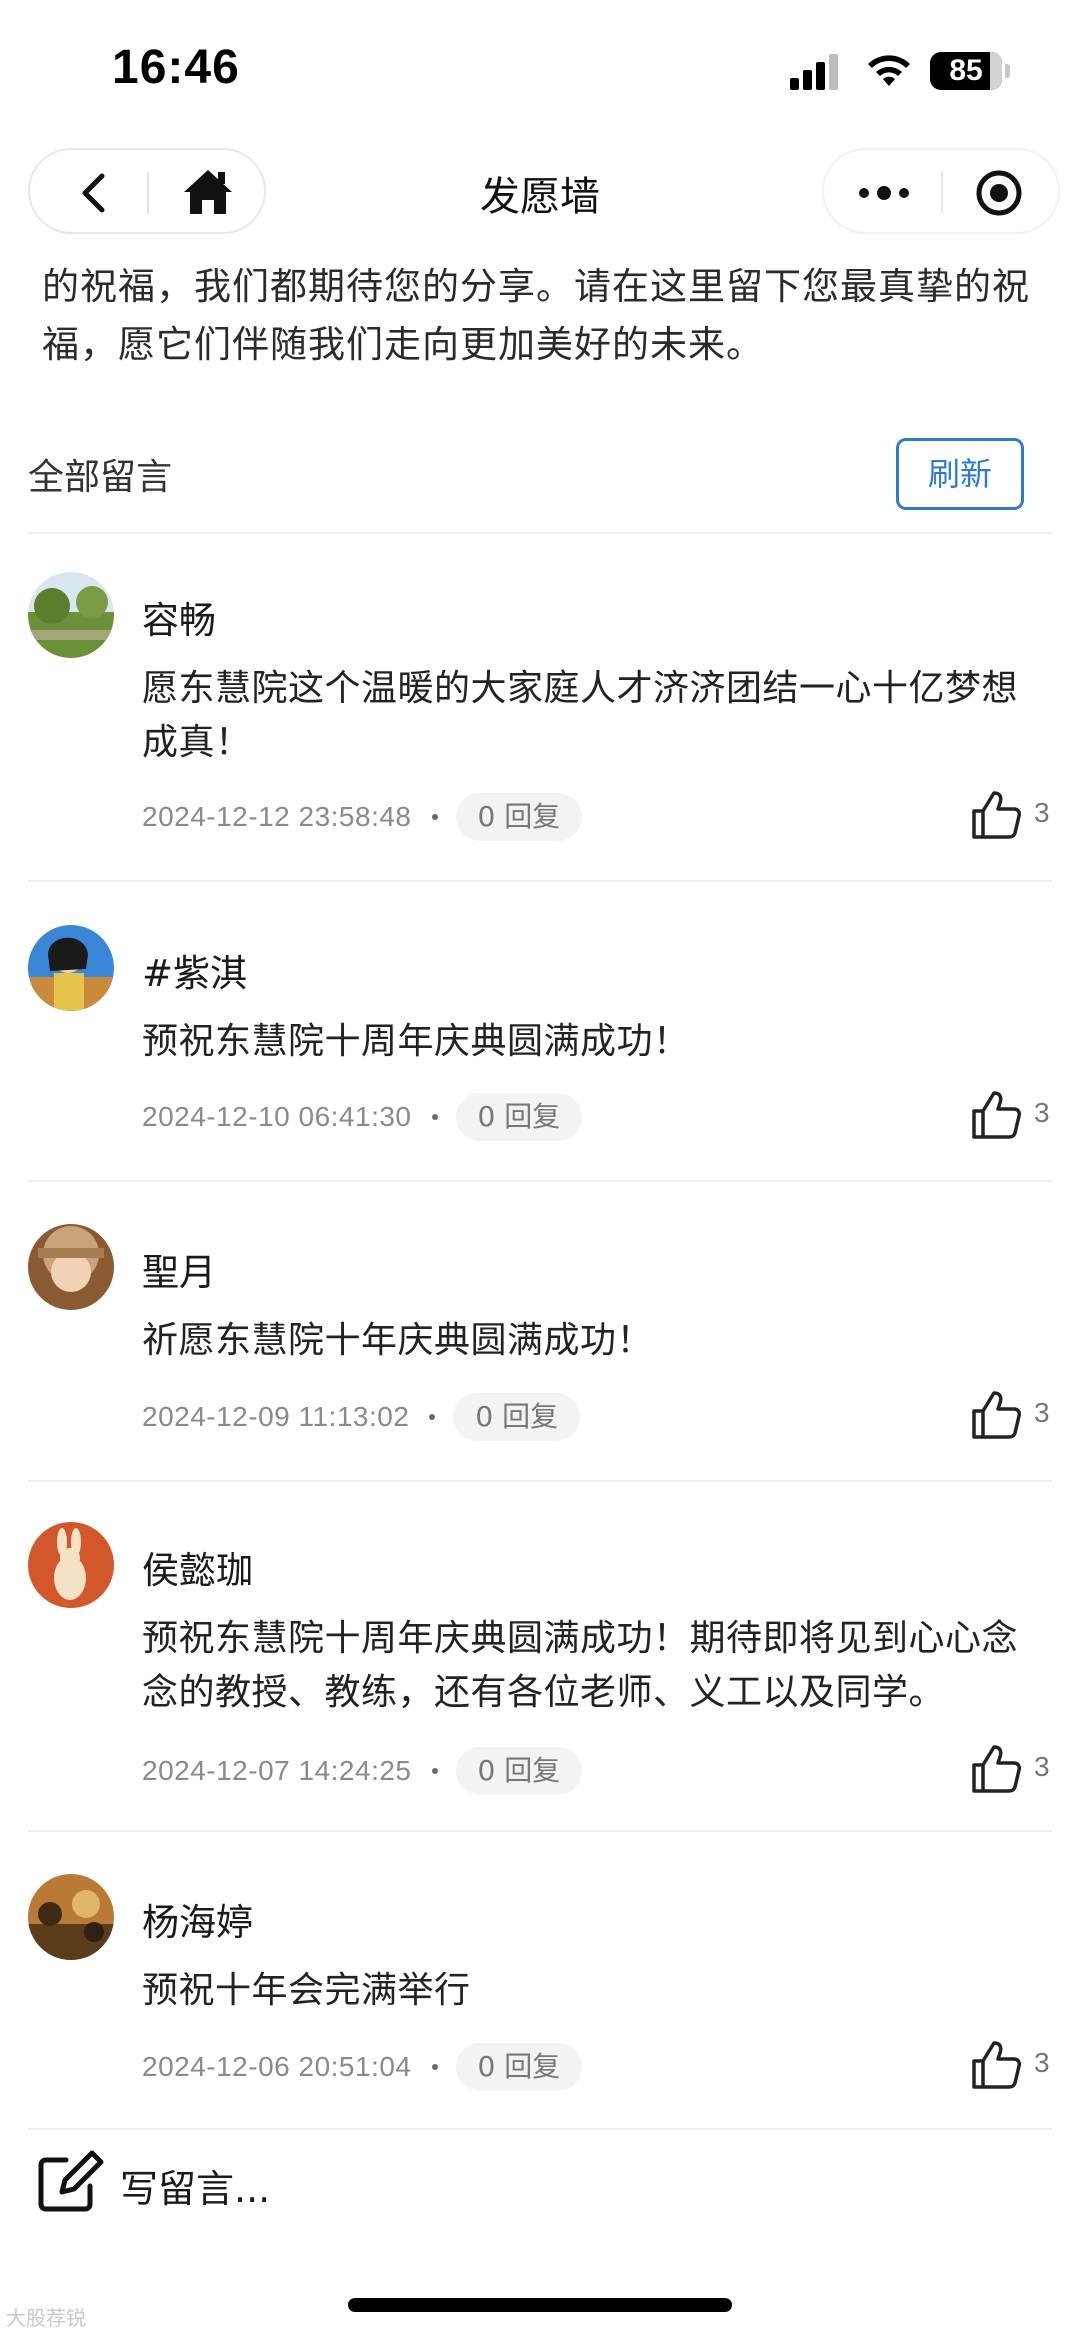 The height and width of the screenshot is (2337, 1080). What do you see at coordinates (580, 715) in the screenshot?
I see `comment-message: 愿东慧院这个温暖的大家庭人才济济团结一心十亿梦想成真！` at bounding box center [580, 715].